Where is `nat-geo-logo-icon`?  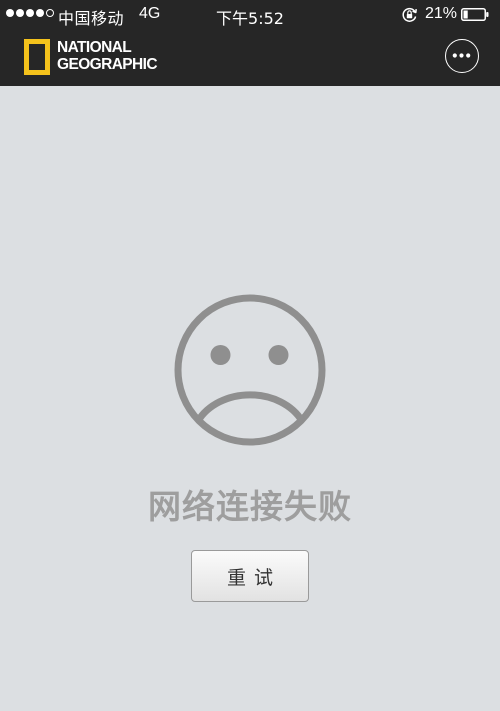 nat-geo-logo-icon is located at coordinates (37, 57).